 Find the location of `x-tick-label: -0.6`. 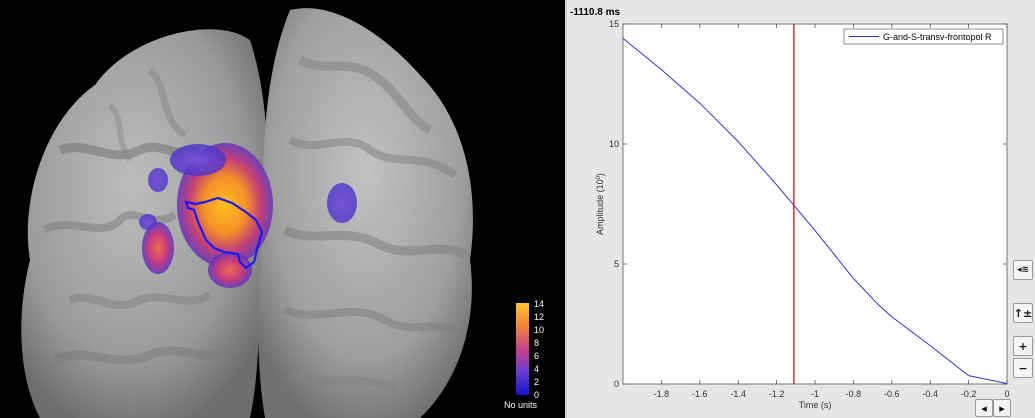

x-tick-label: -0.6 is located at coordinates (892, 394).